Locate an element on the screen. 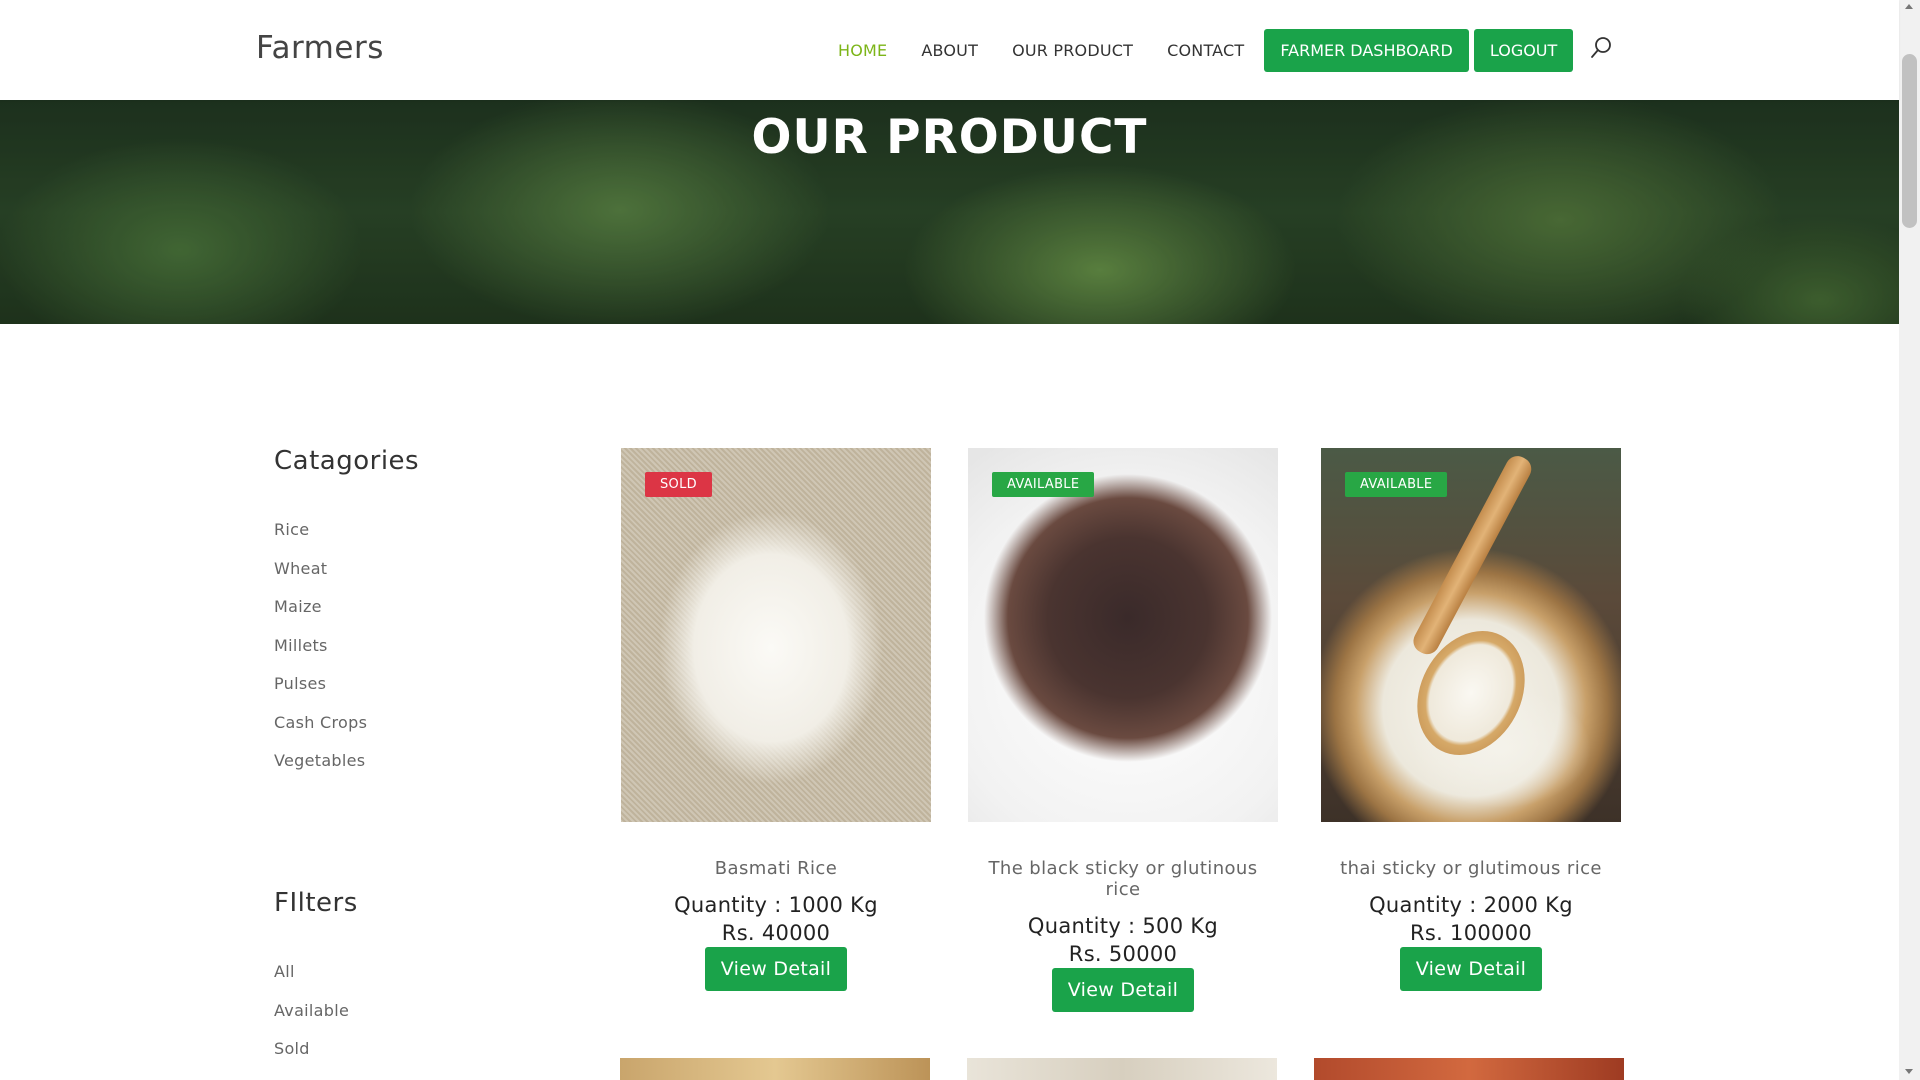 The height and width of the screenshot is (1080, 1920). category-pulses: Pulses is located at coordinates (424, 693).